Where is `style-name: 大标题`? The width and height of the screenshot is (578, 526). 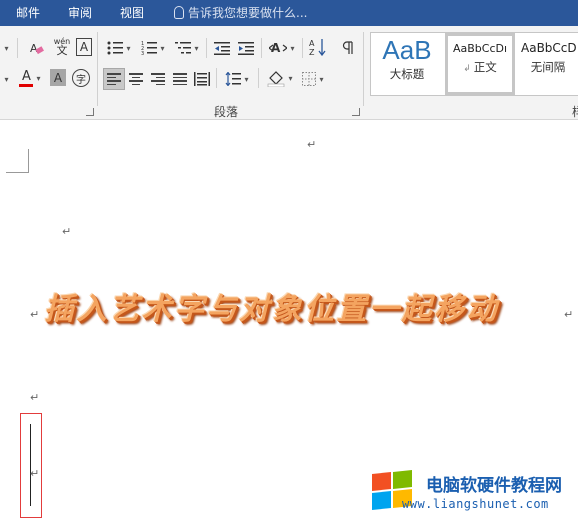
style-name: 大标题 is located at coordinates (407, 74).